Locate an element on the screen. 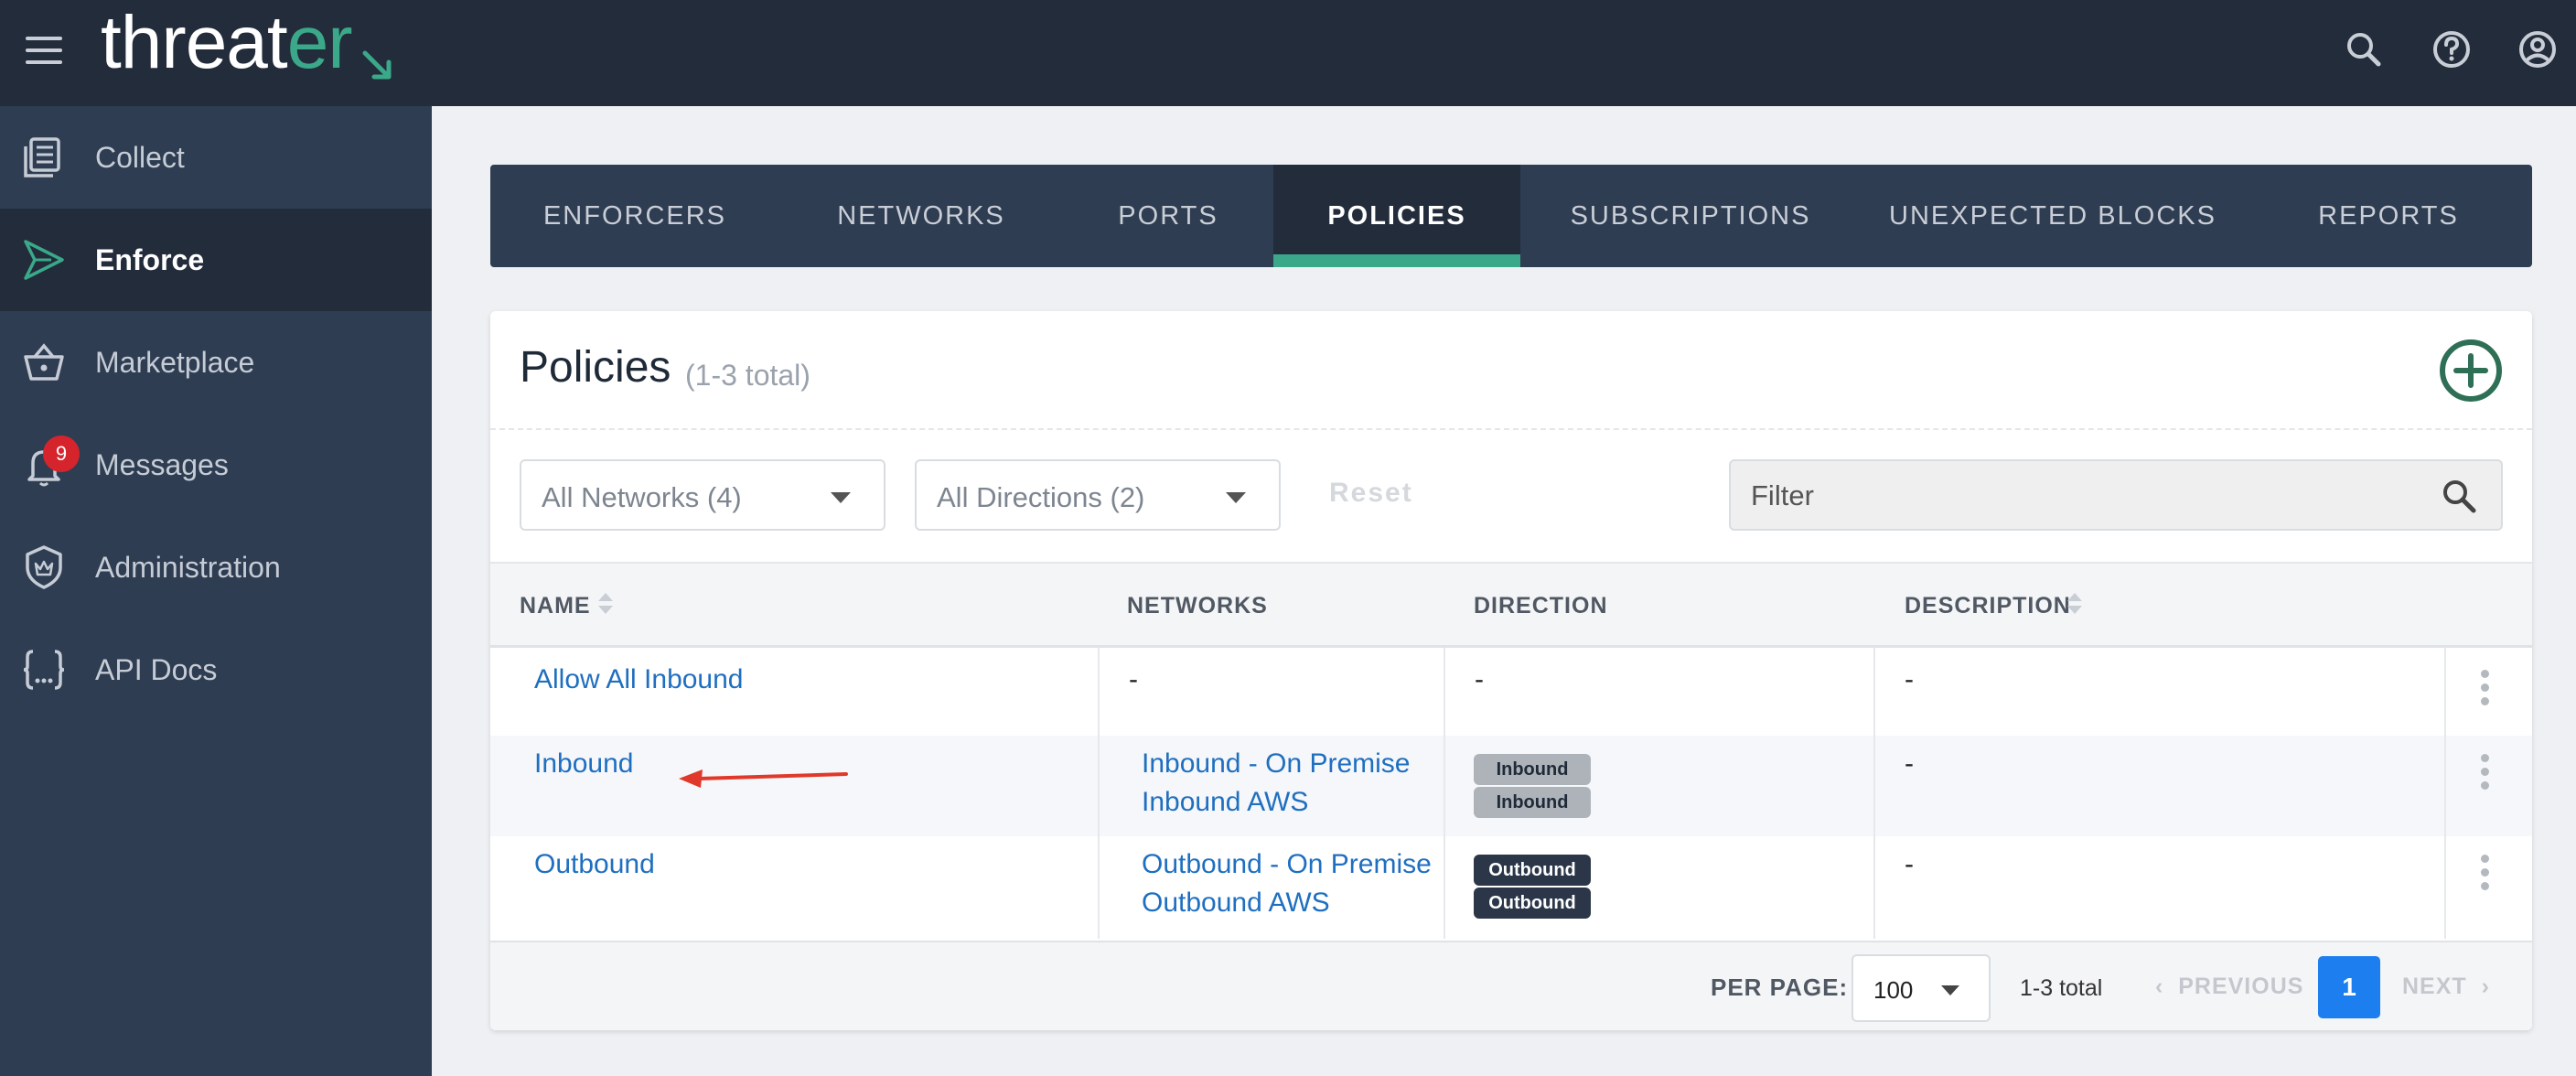  add-policy-button is located at coordinates (2471, 371).